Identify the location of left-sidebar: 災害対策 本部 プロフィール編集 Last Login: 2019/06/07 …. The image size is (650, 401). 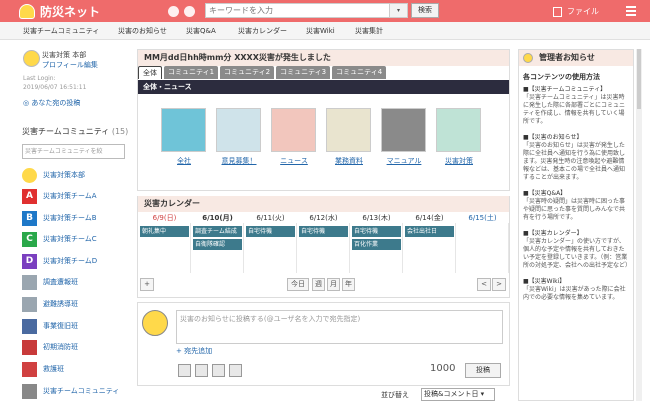
(72, 79).